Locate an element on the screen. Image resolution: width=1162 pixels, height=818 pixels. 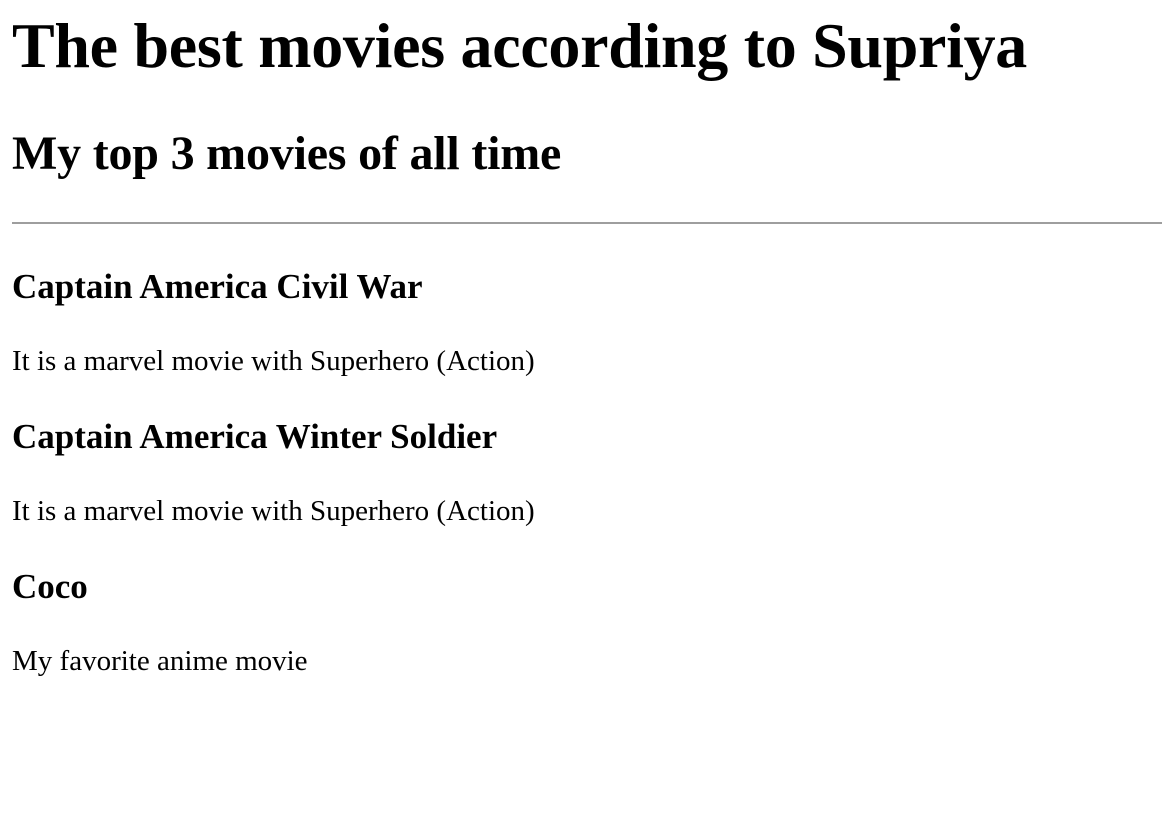
page-subtitle: My top 3 movies of all time is located at coordinates (287, 153).